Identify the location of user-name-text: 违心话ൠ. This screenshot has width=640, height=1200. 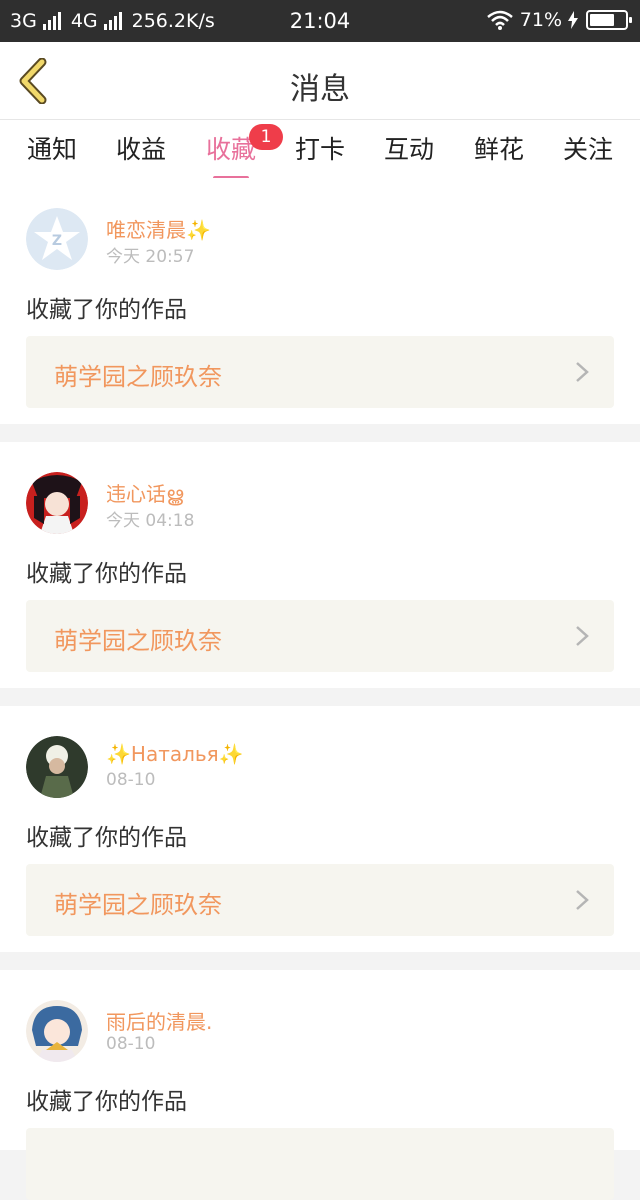
(145, 494).